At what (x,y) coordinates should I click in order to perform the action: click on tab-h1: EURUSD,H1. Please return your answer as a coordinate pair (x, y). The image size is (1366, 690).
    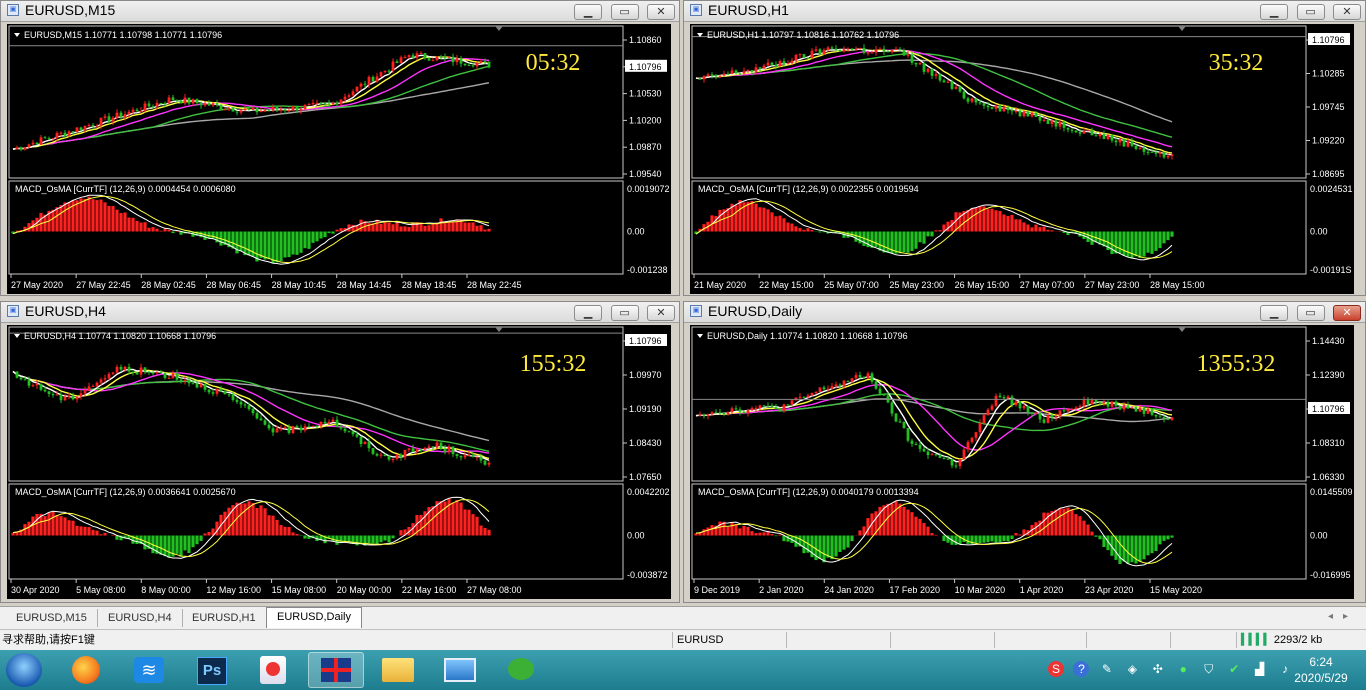
    Looking at the image, I should click on (224, 618).